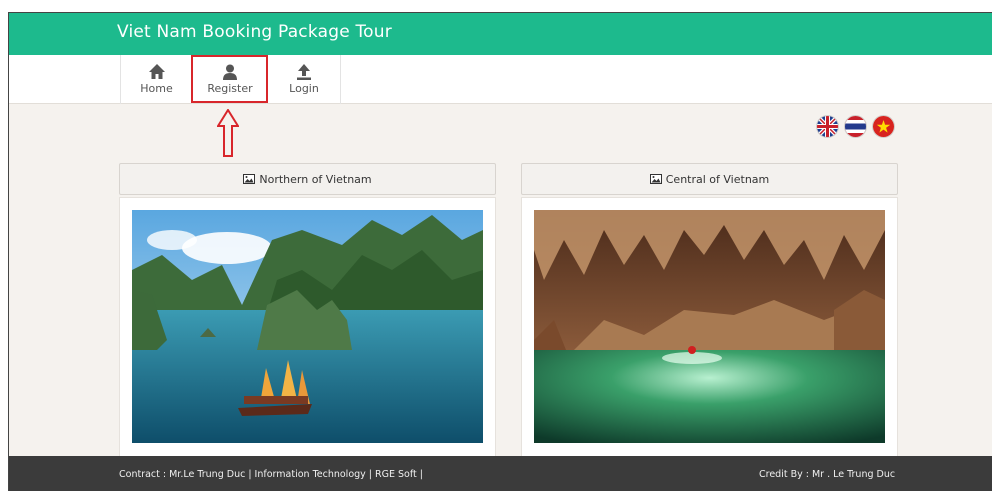  Describe the element at coordinates (304, 88) in the screenshot. I see `nav-login-label: Login` at that location.